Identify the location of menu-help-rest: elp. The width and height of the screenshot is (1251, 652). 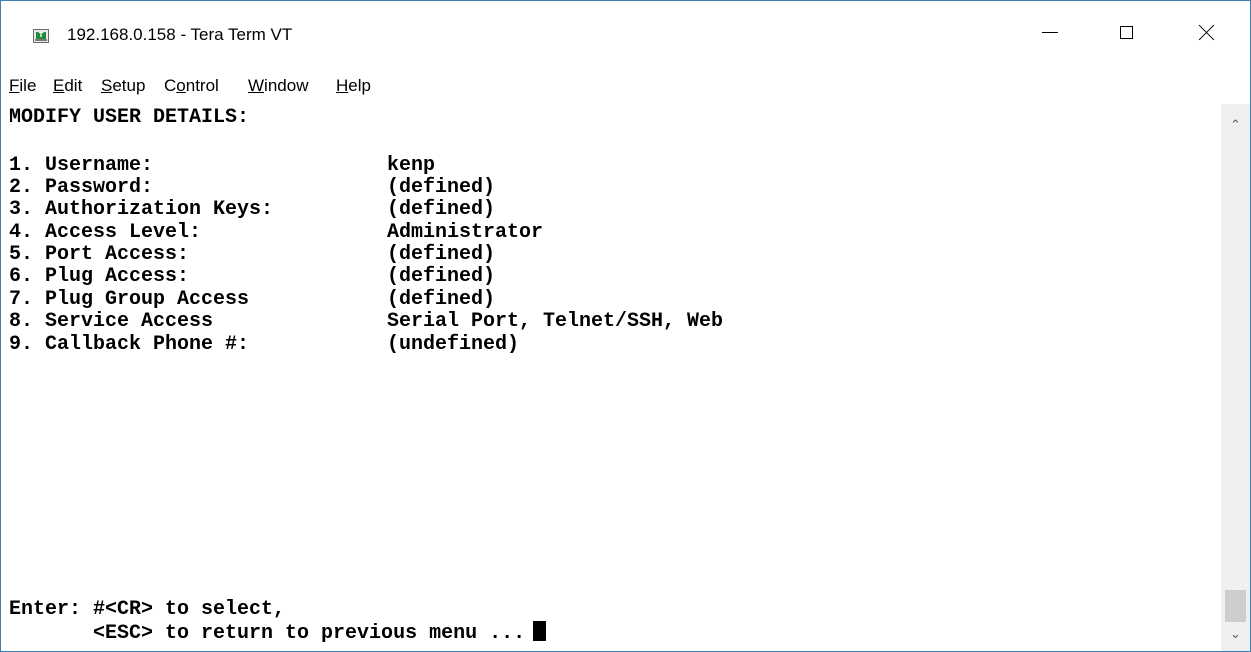
(359, 85).